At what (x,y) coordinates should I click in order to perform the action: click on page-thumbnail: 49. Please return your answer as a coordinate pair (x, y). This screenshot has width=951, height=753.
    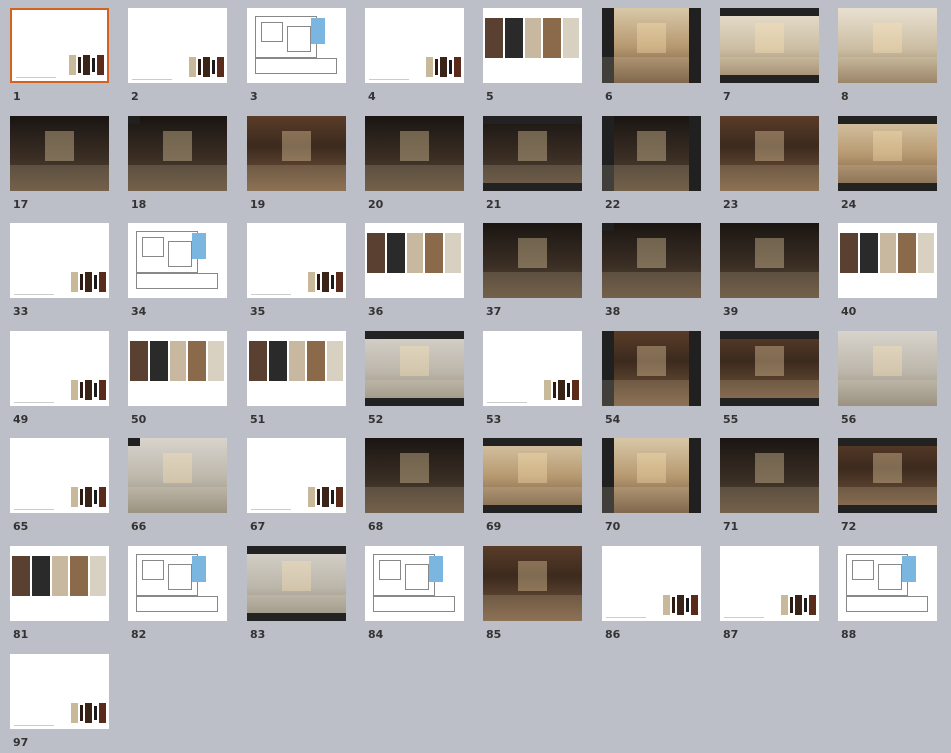
    Looking at the image, I should click on (59, 376).